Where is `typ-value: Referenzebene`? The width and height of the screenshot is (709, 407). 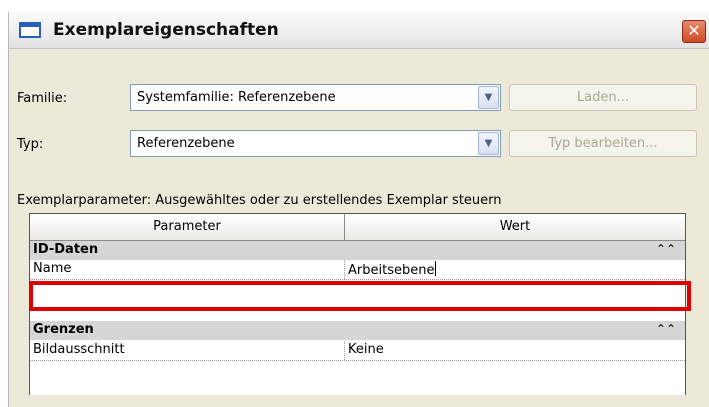
typ-value: Referenzebene is located at coordinates (186, 143).